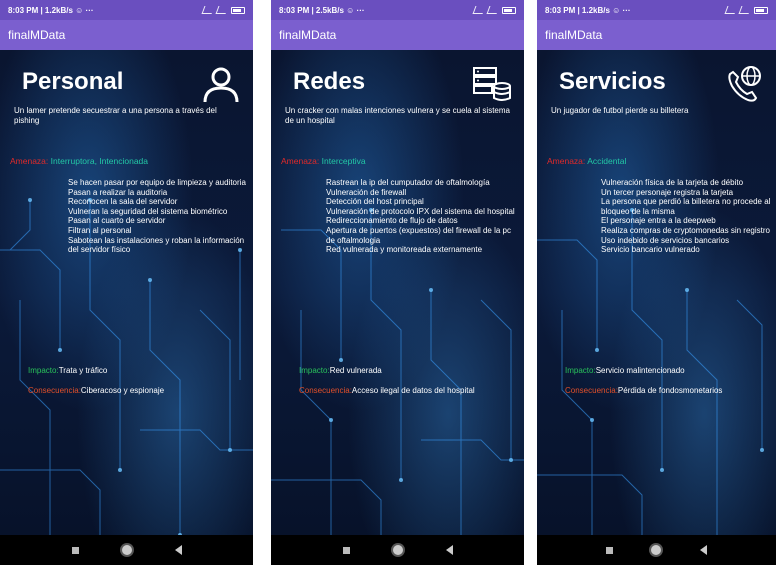  I want to click on screen-title: Redes, so click(329, 81).